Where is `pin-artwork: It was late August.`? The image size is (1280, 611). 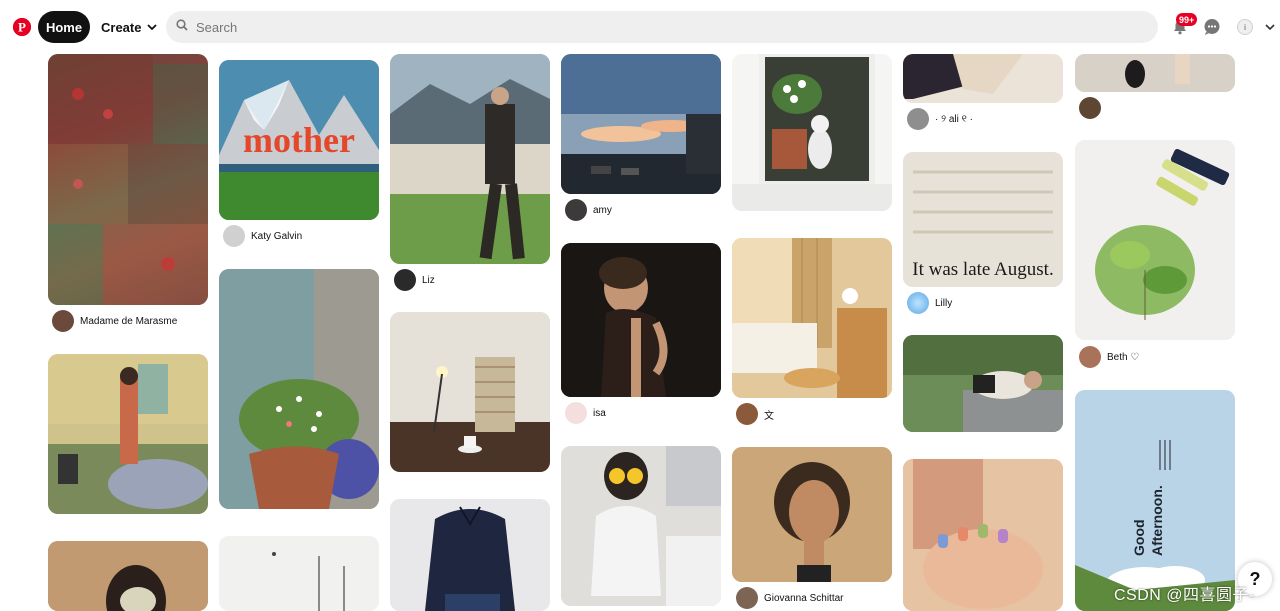
pin-artwork: It was late August. is located at coordinates (983, 219).